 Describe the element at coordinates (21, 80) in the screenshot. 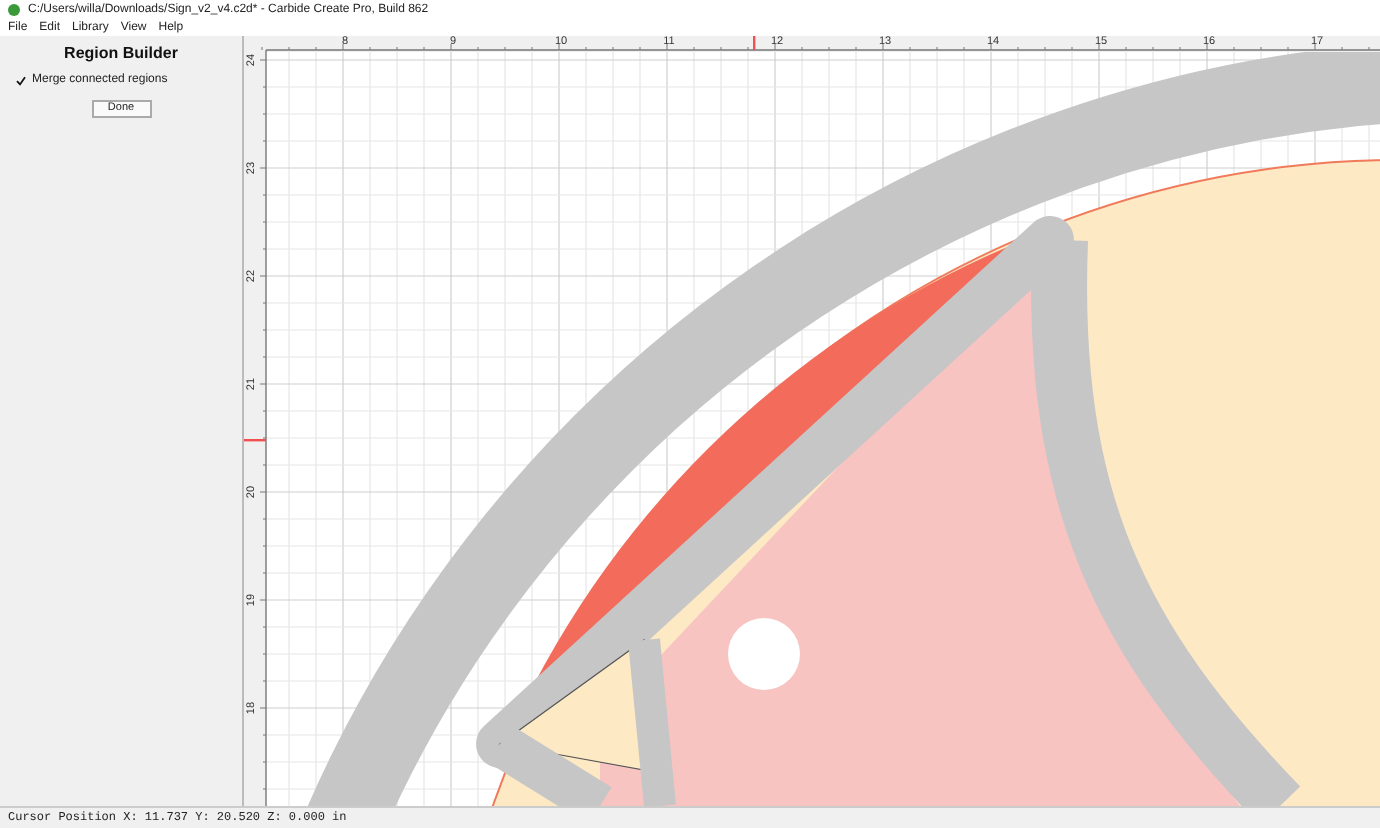

I see `checkbox` at that location.